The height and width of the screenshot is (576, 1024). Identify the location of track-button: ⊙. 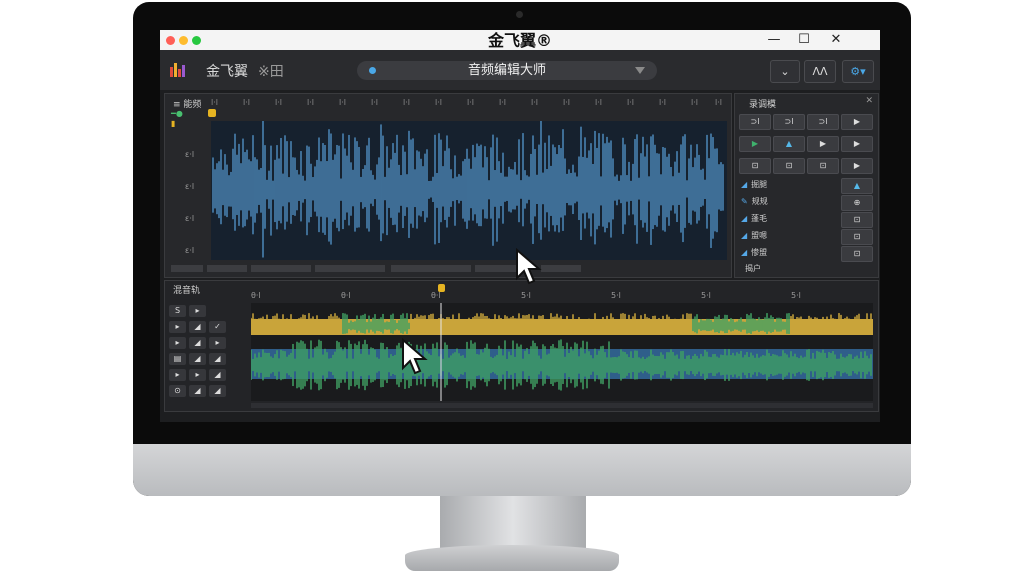
(177, 391).